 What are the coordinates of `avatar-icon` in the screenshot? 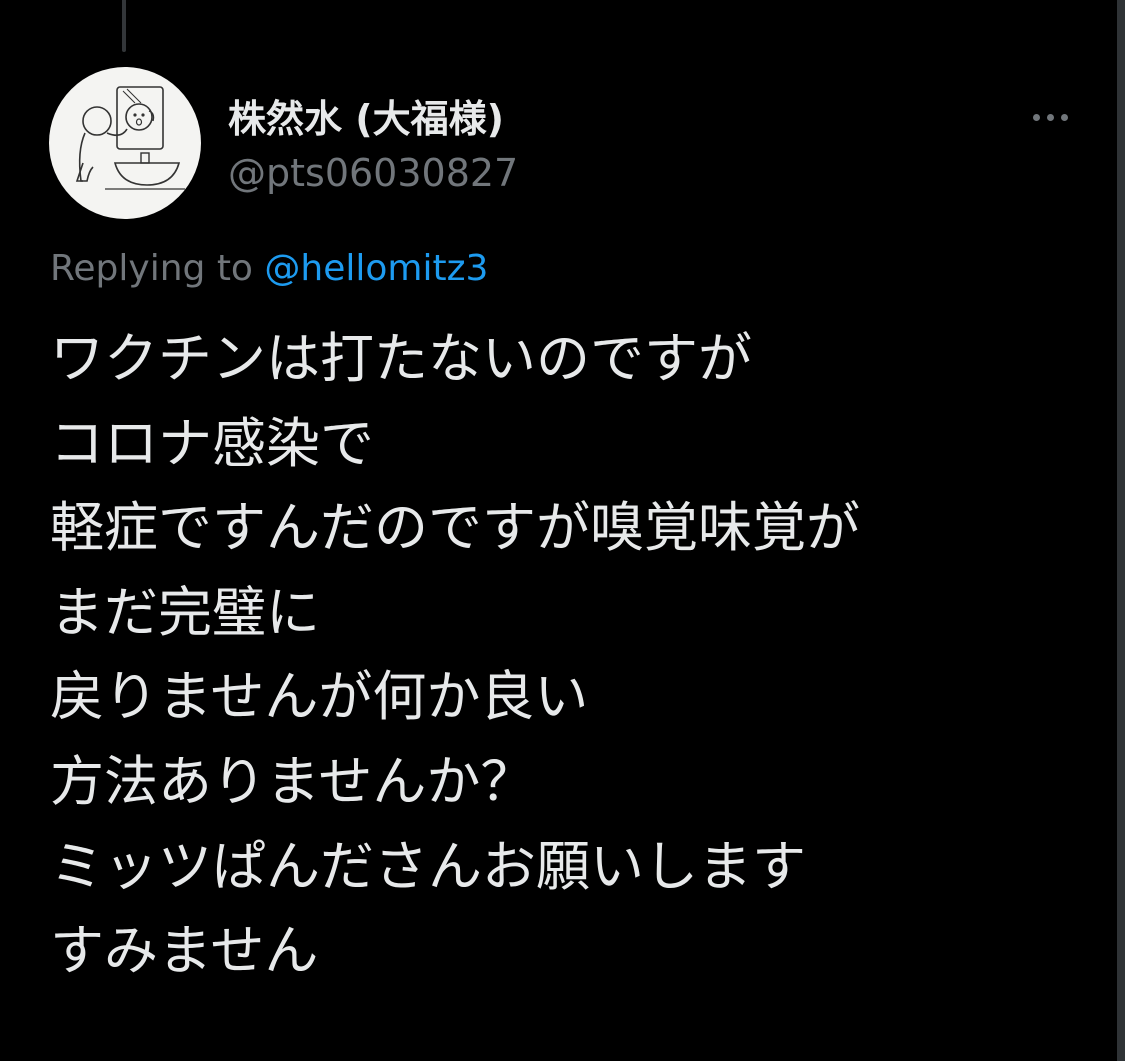 It's located at (130, 138).